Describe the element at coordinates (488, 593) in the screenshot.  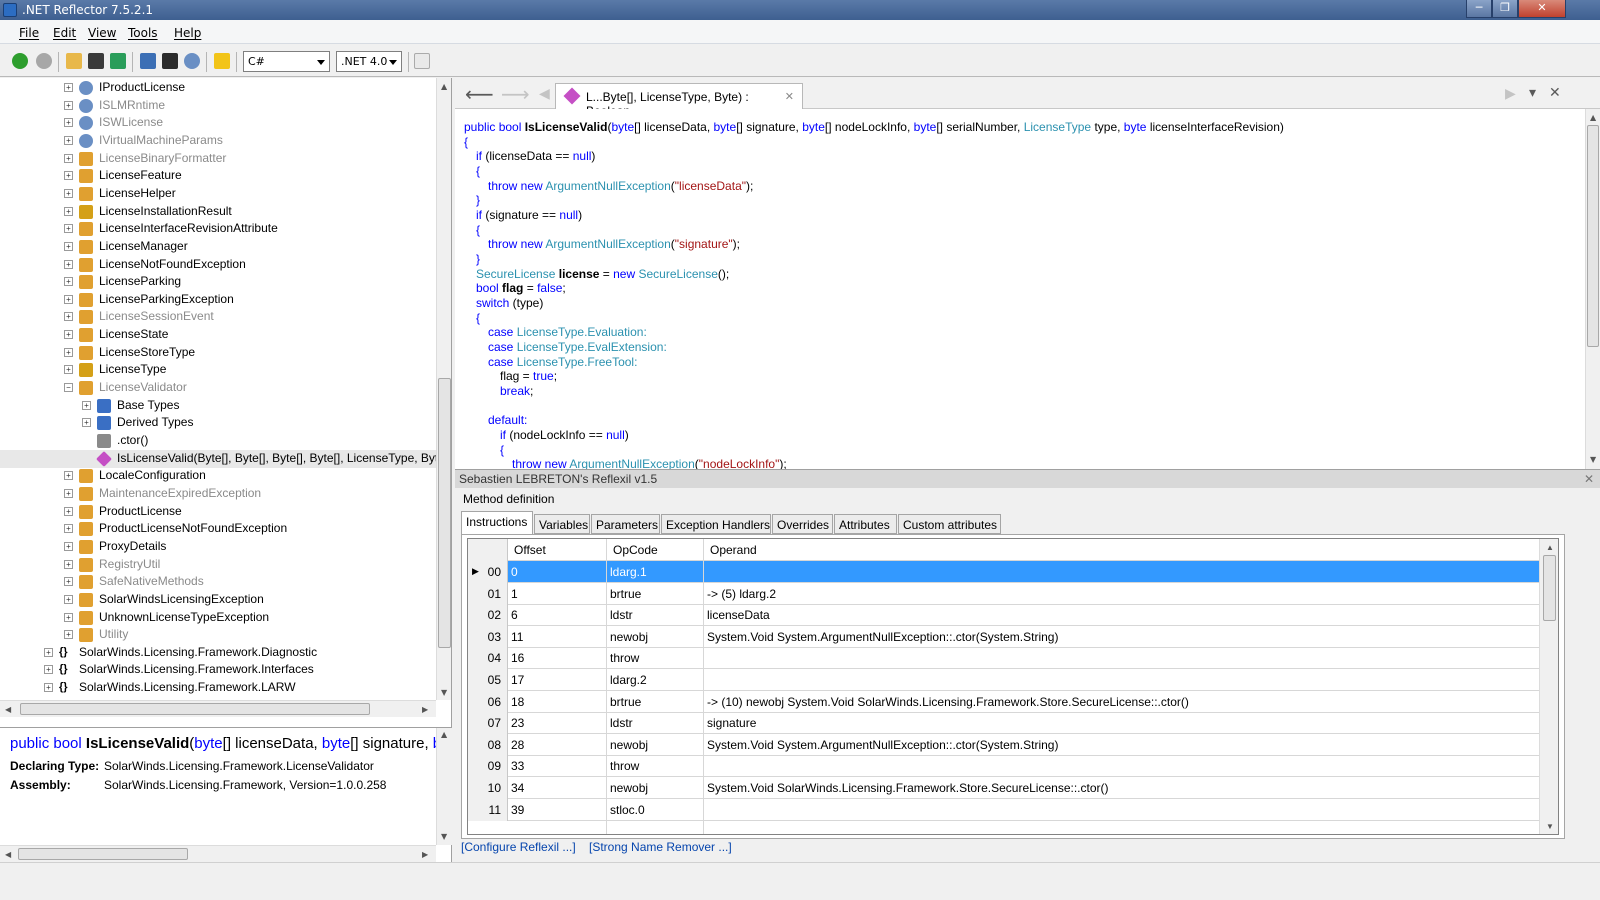
I see `row-index: 01` at that location.